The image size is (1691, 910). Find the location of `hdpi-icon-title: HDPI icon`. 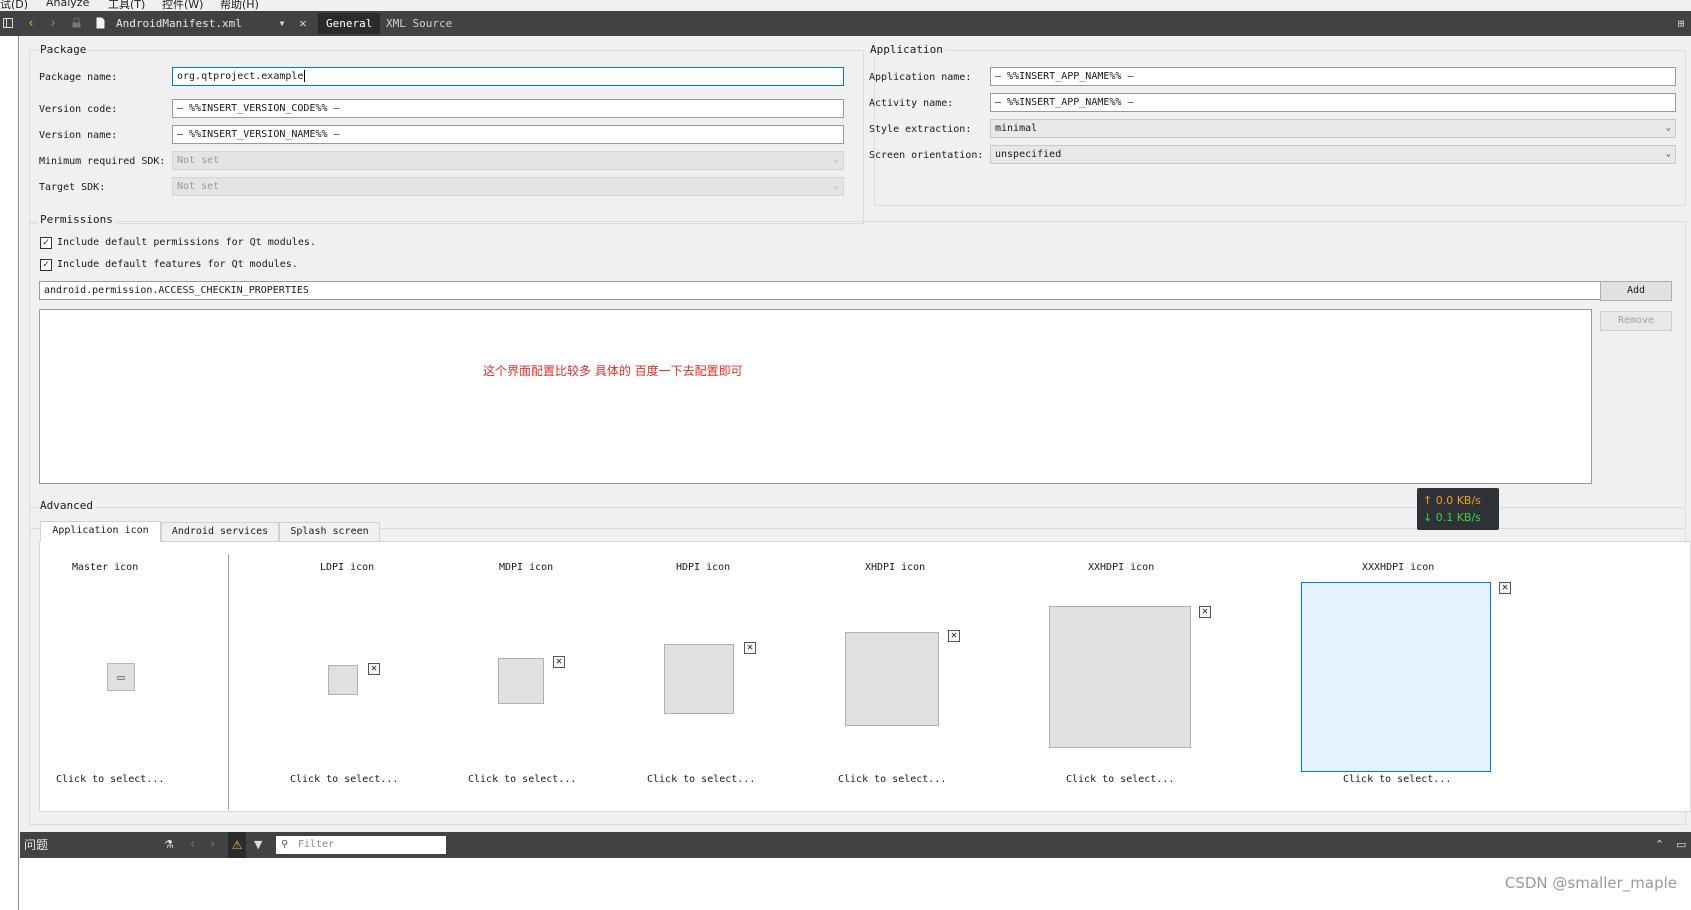

hdpi-icon-title: HDPI icon is located at coordinates (703, 567).